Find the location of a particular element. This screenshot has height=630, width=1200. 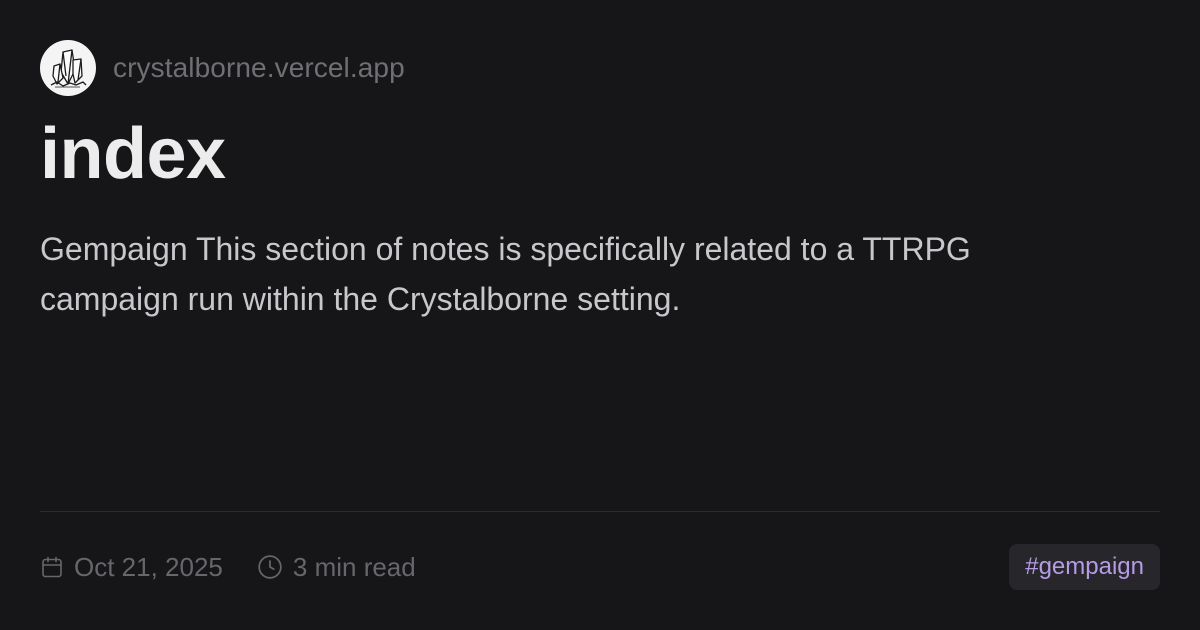

site-name: crystalborne.vercel.app is located at coordinates (259, 68).